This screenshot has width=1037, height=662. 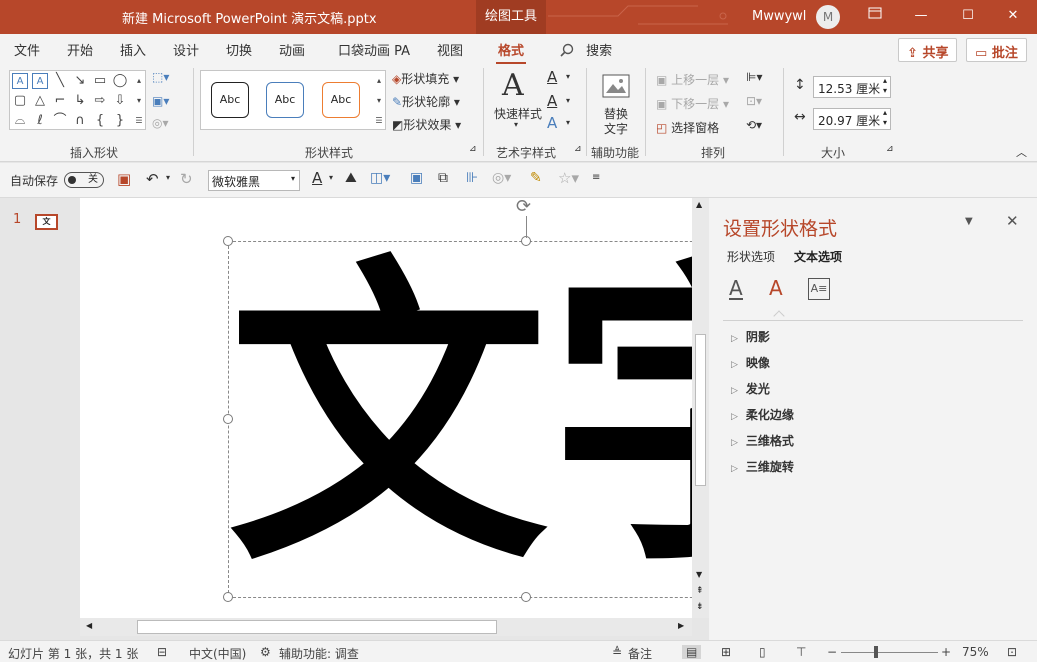 What do you see at coordinates (217, 653) in the screenshot?
I see `language-status: 中文(中国)` at bounding box center [217, 653].